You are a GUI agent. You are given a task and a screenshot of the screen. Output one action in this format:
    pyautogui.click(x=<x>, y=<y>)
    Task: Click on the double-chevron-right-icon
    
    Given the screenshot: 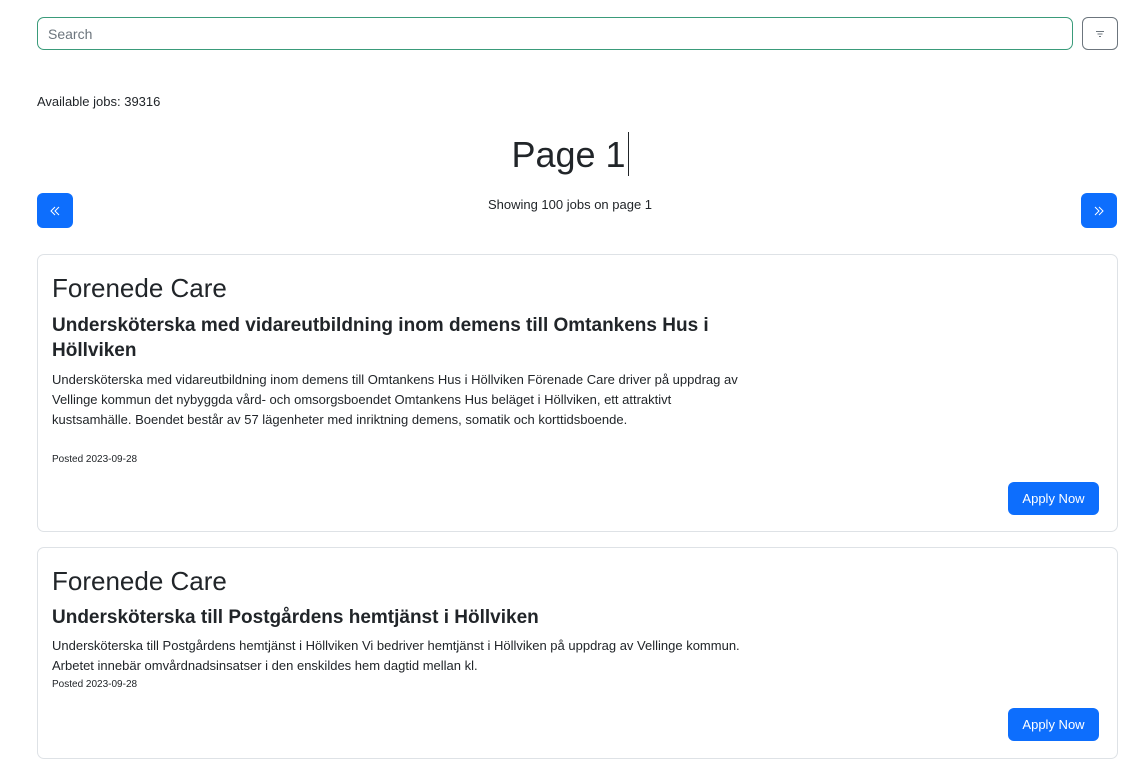 What is the action you would take?
    pyautogui.click(x=1099, y=210)
    